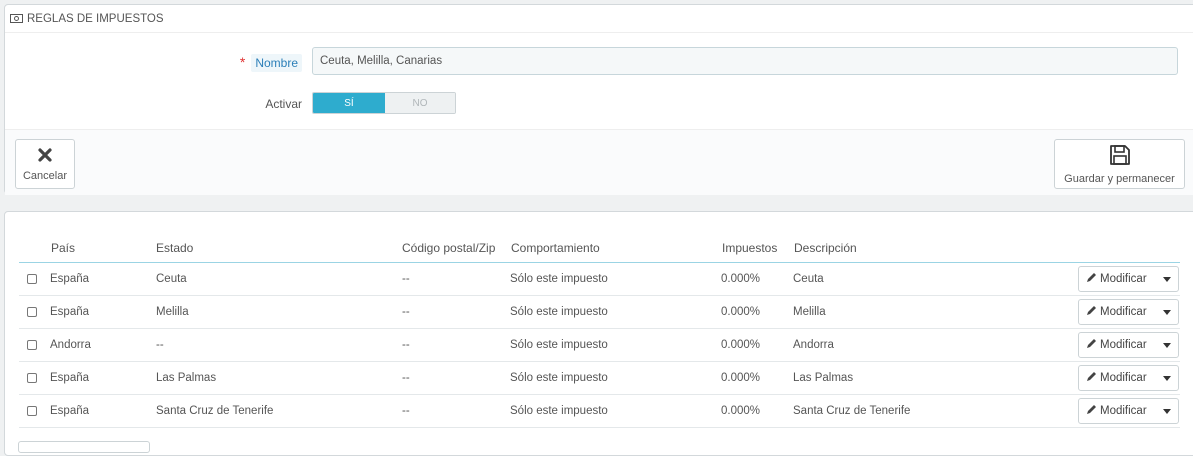  I want to click on header-country: País, so click(63, 248).